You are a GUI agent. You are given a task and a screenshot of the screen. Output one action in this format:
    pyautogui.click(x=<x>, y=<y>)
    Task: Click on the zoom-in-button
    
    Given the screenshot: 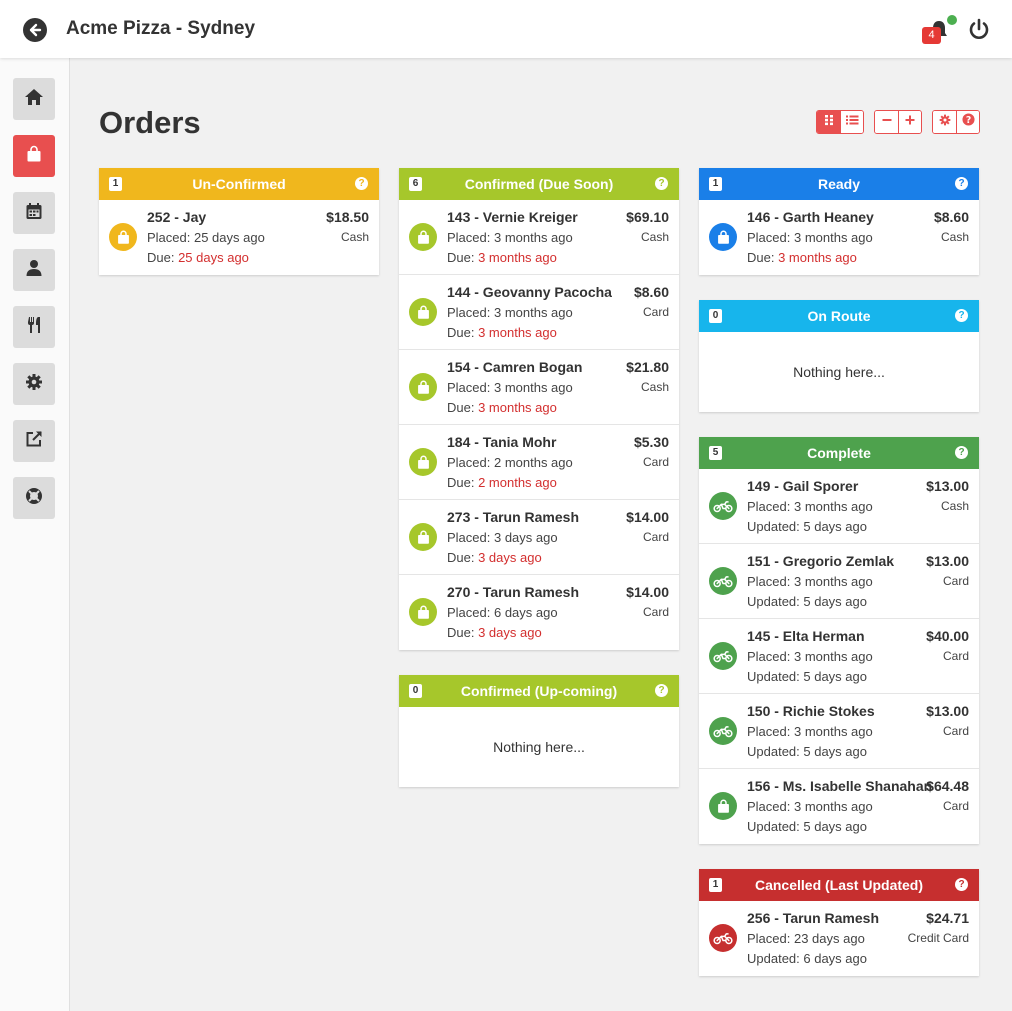 What is the action you would take?
    pyautogui.click(x=909, y=122)
    